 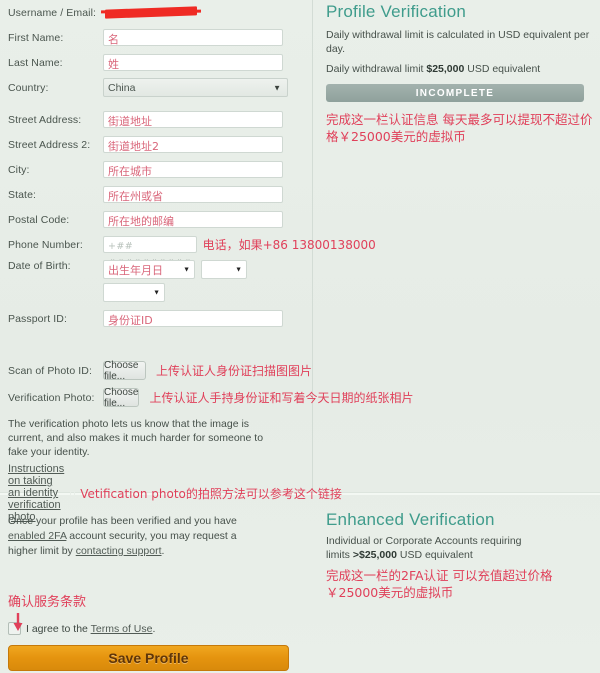 I want to click on field-row-city: City: 所在城市, so click(x=156, y=169).